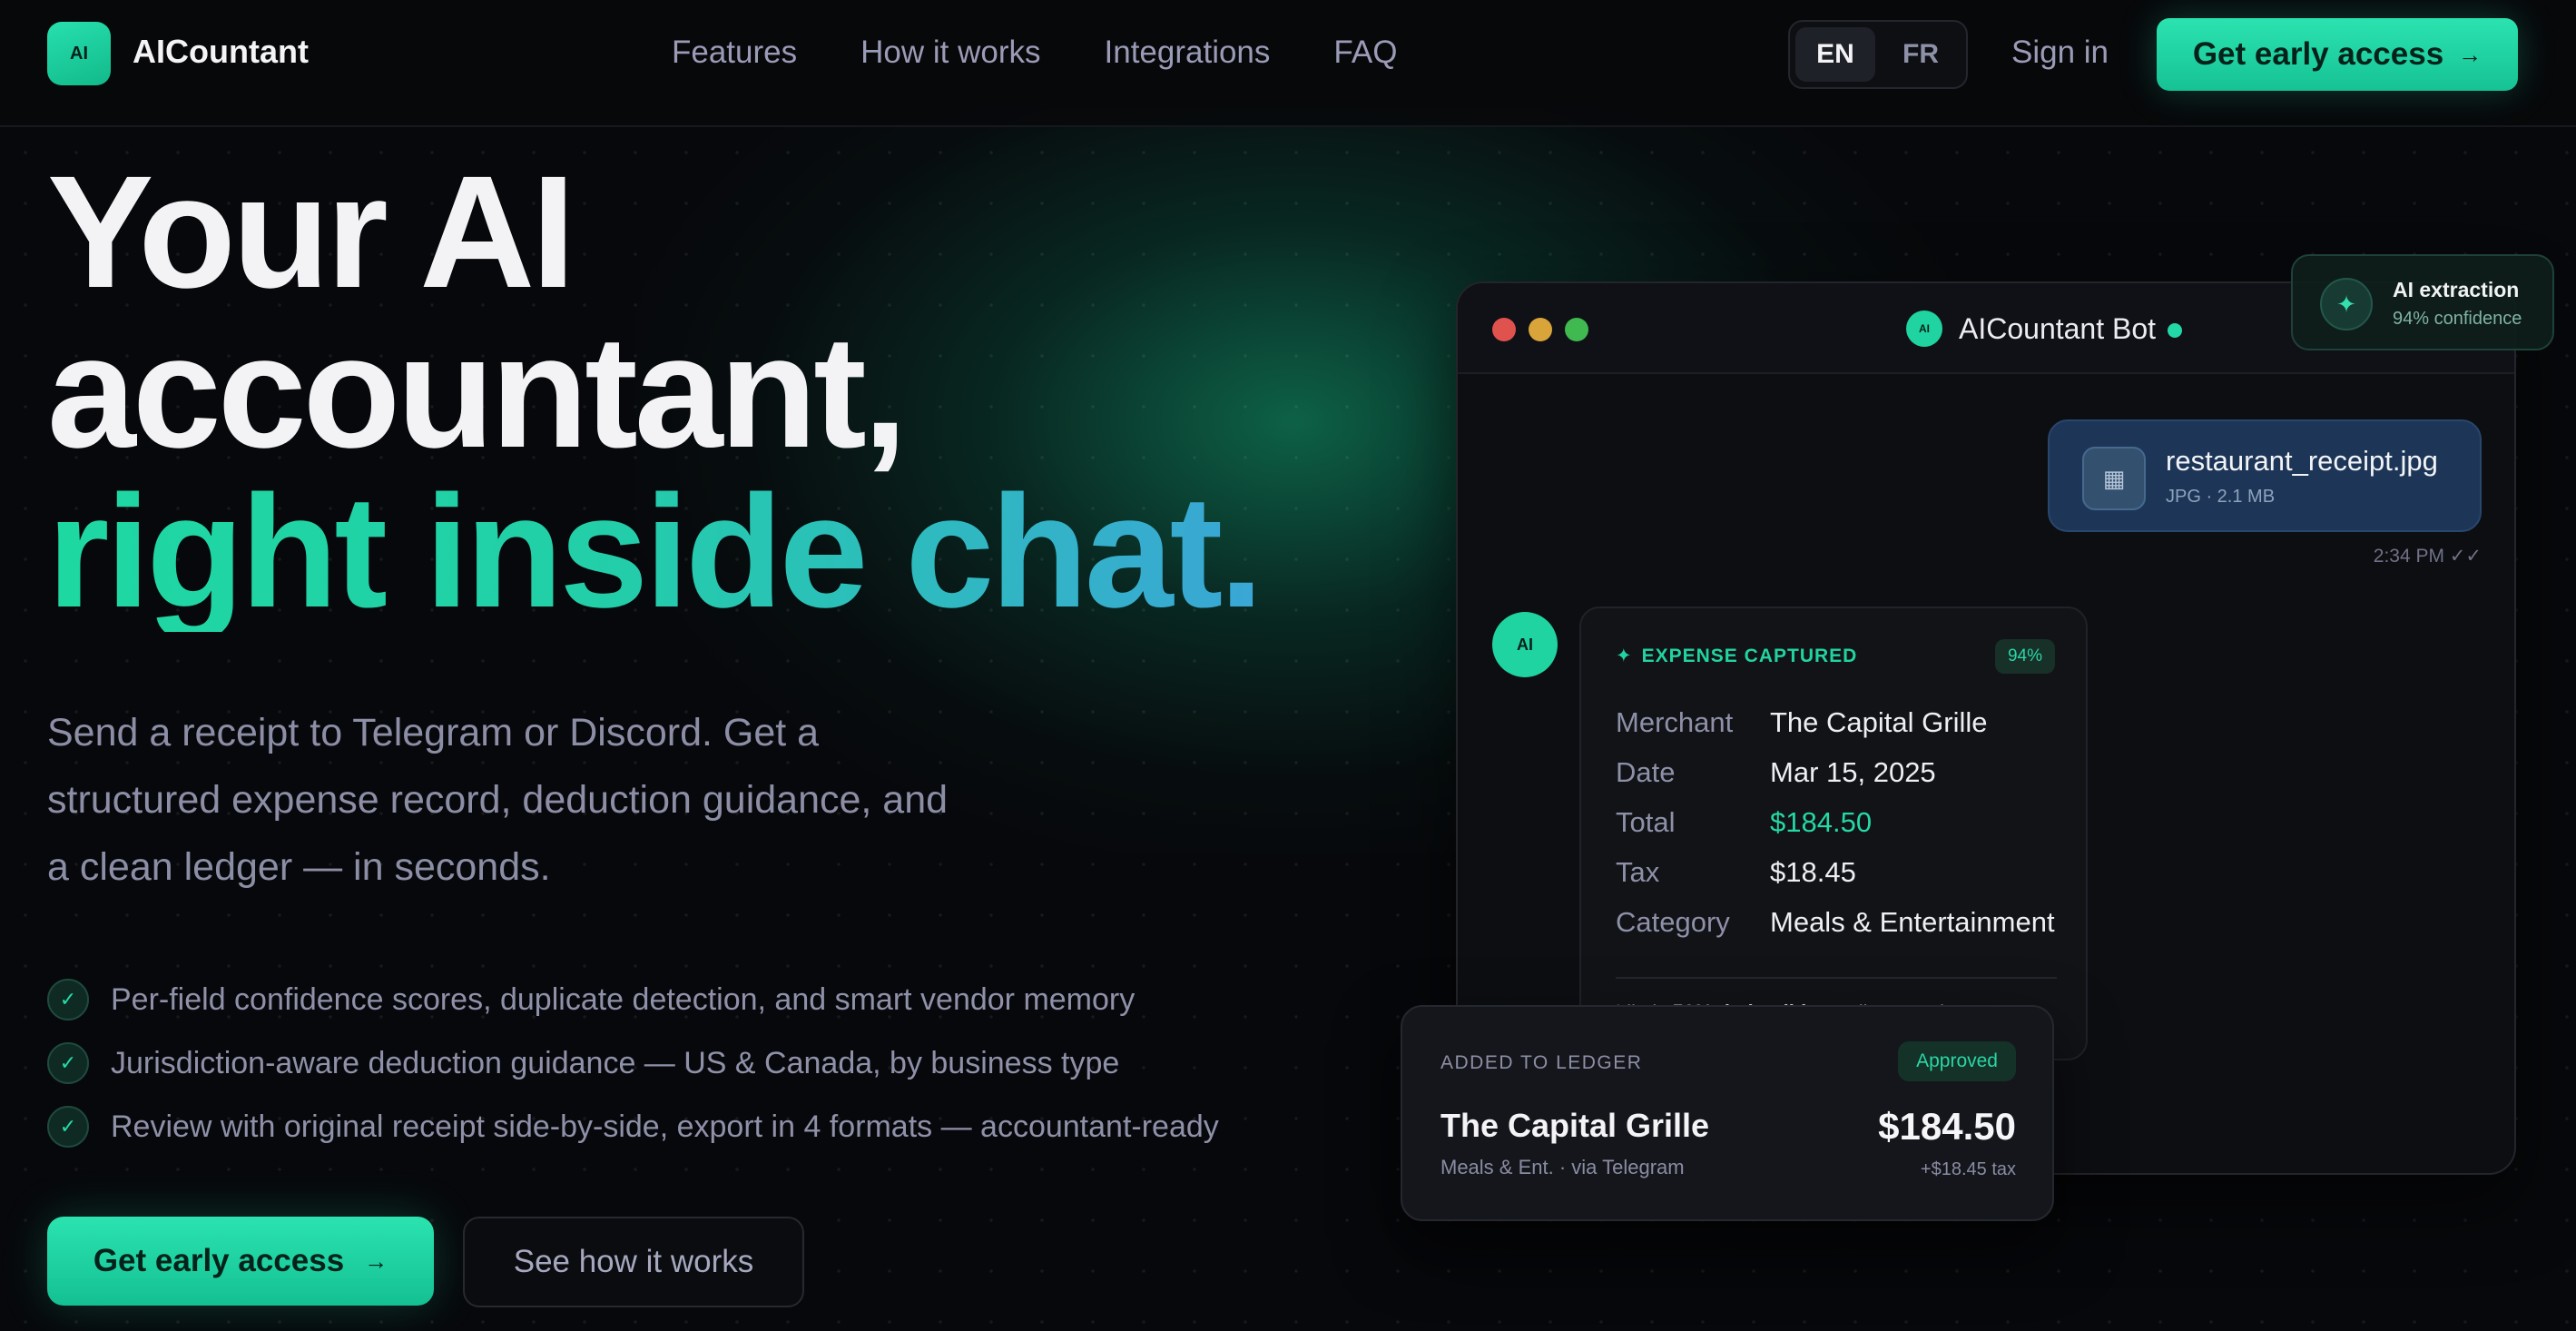 This screenshot has height=1331, width=2576. I want to click on maximize-window-icon, so click(1576, 329).